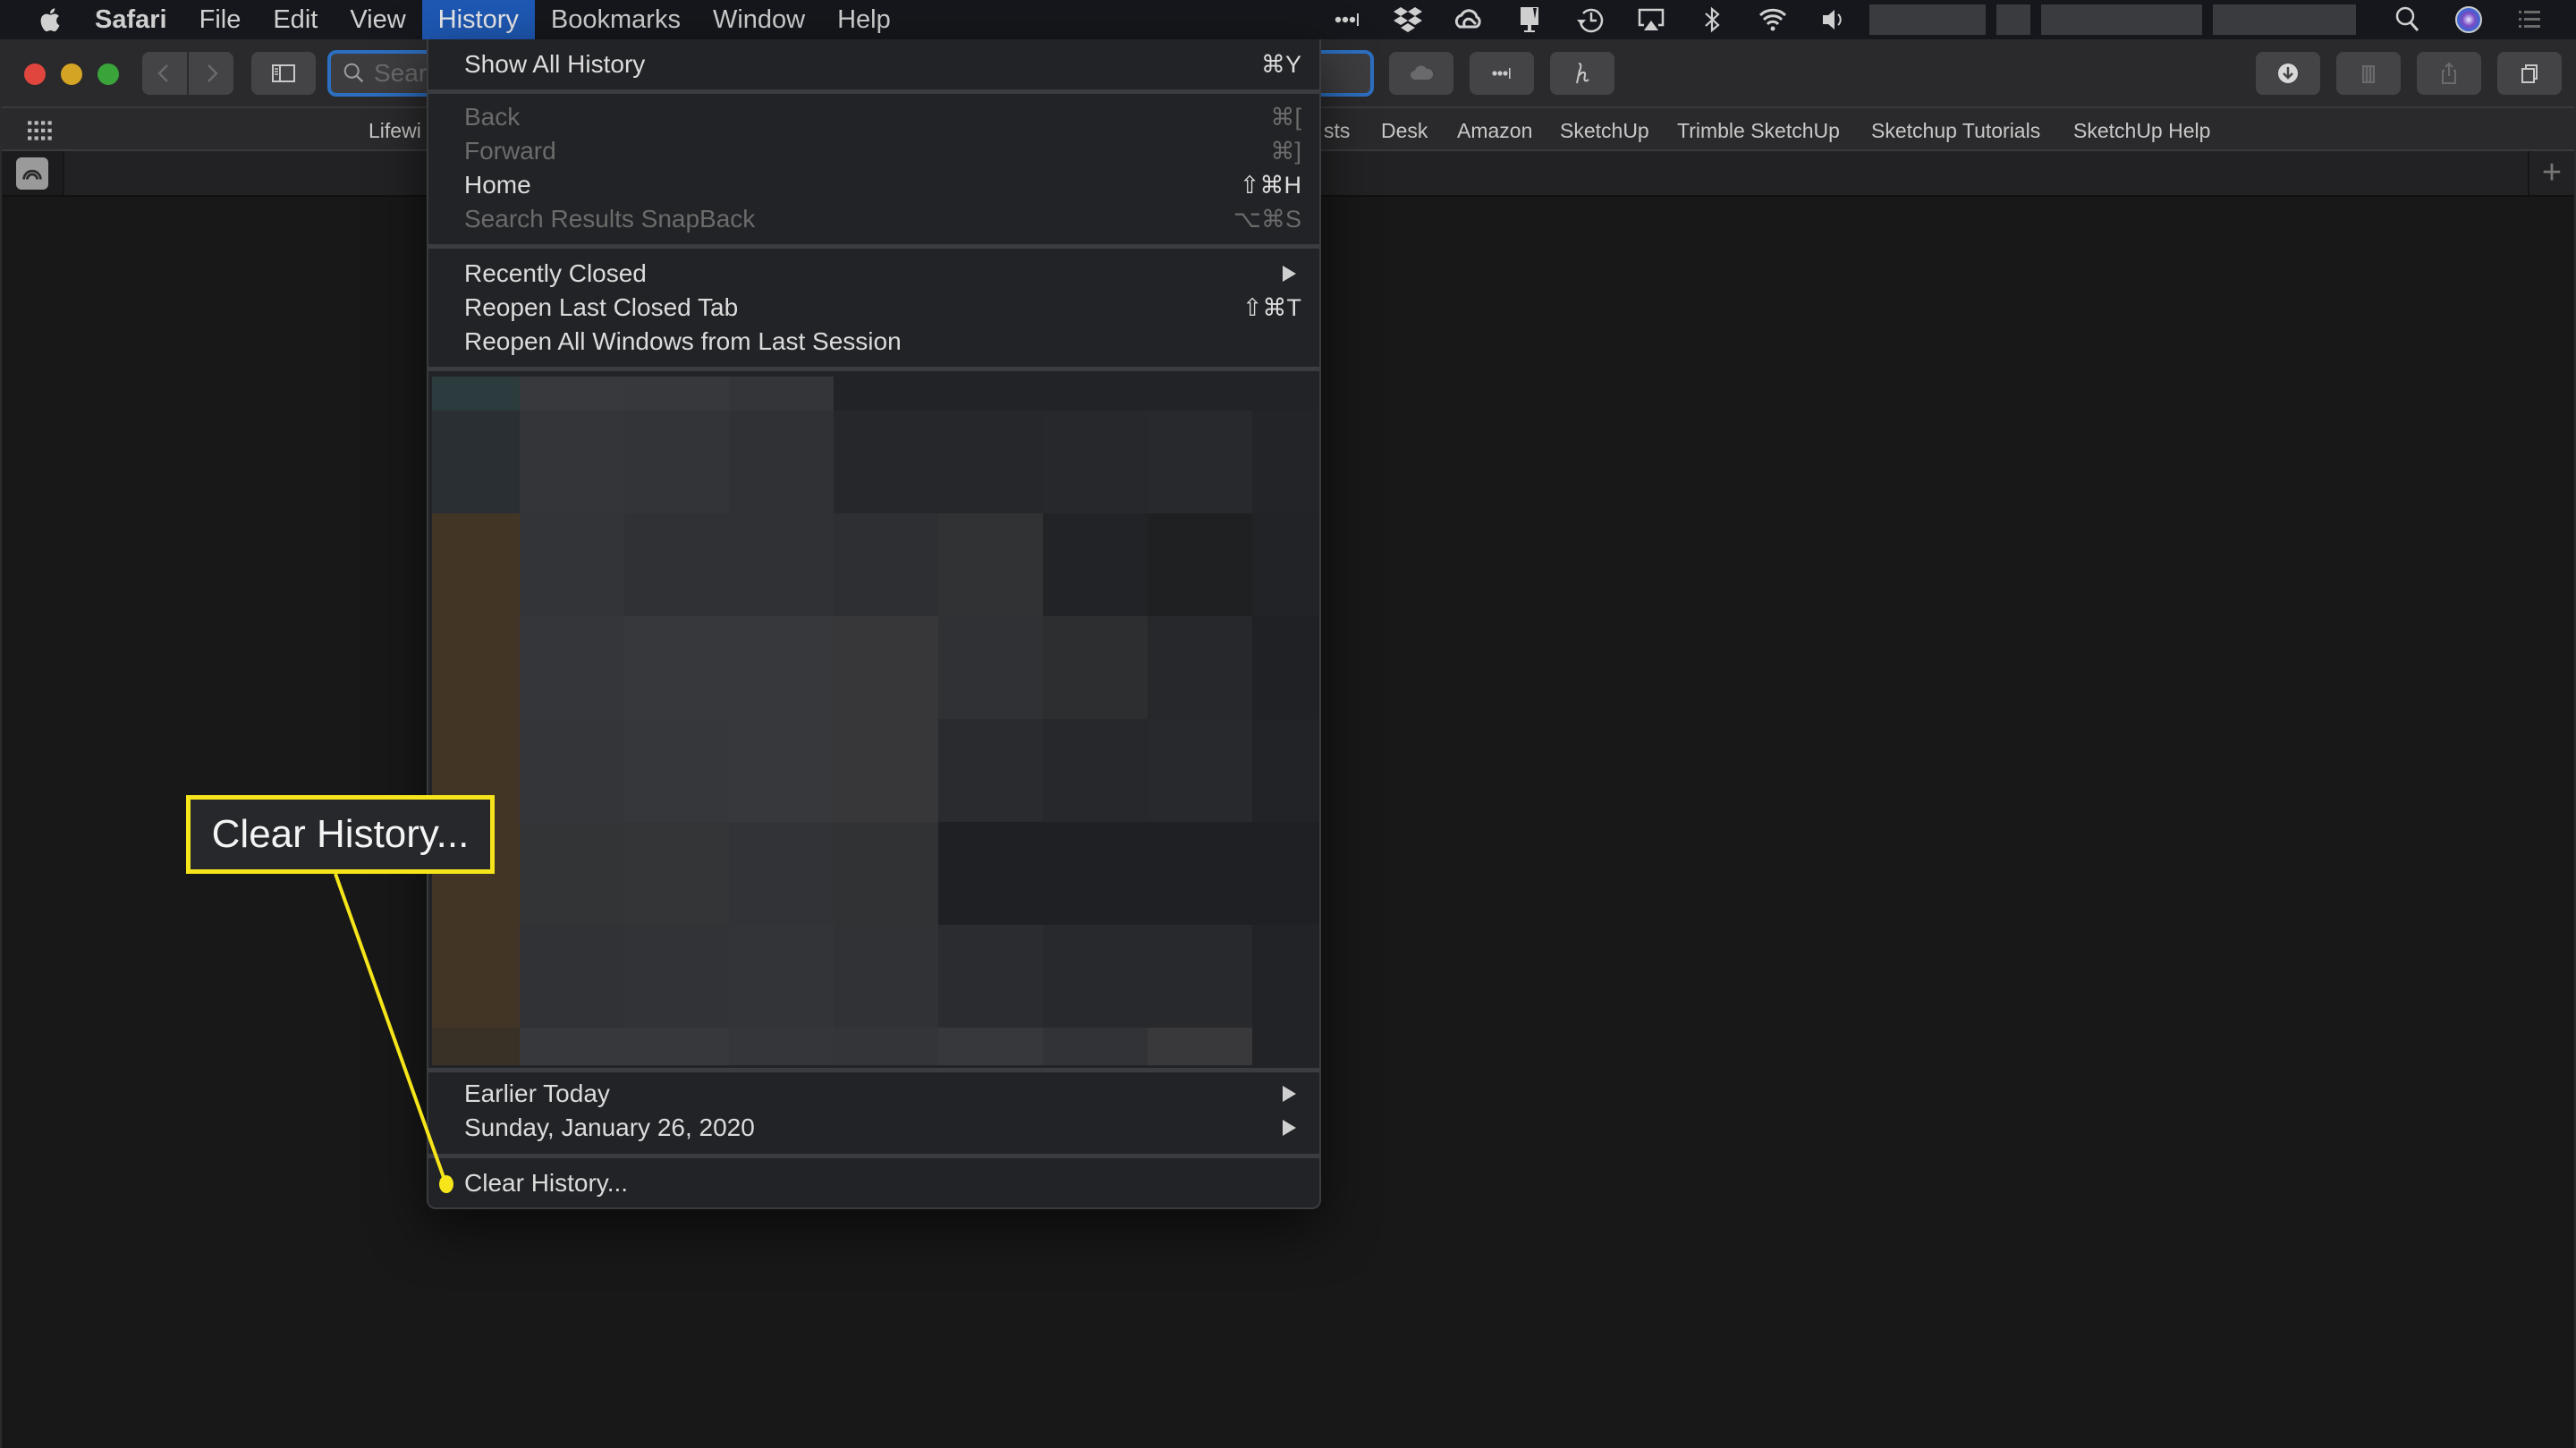 This screenshot has width=2576, height=1448. I want to click on spotlight-search-icon, so click(2408, 19).